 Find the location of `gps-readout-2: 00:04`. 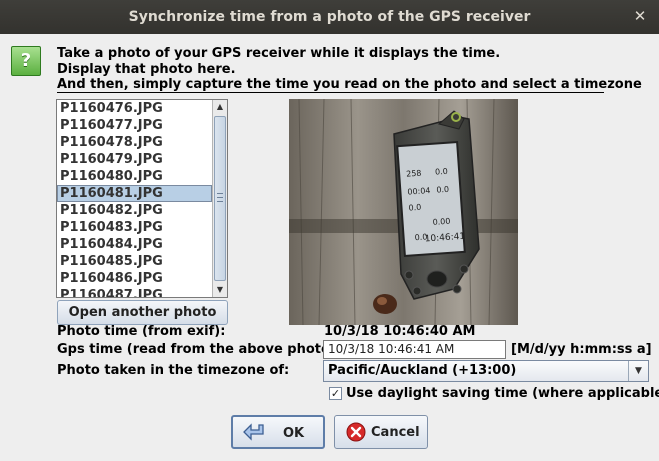

gps-readout-2: 00:04 is located at coordinates (419, 191).